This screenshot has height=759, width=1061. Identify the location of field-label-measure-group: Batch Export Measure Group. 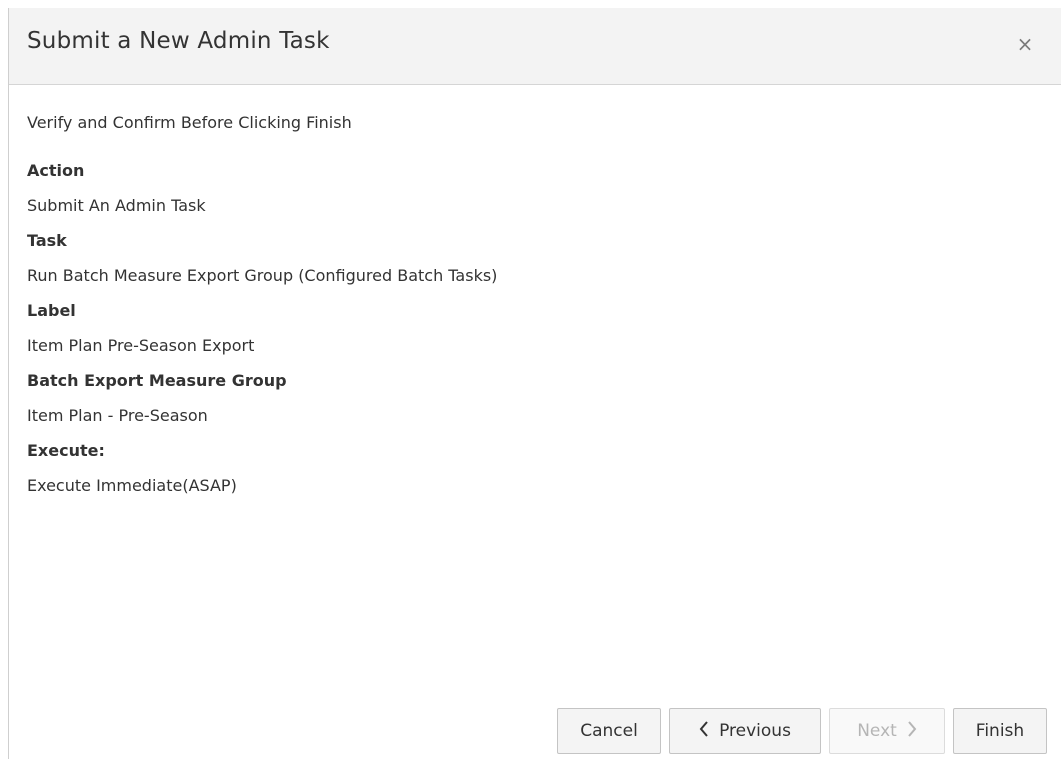
(157, 380).